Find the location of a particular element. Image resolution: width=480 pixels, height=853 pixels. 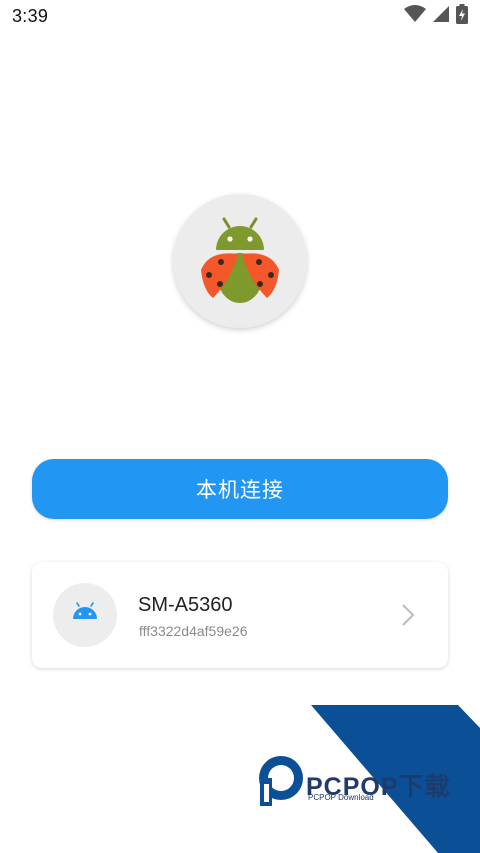

local-connect-button: 本机连接 is located at coordinates (240, 489).